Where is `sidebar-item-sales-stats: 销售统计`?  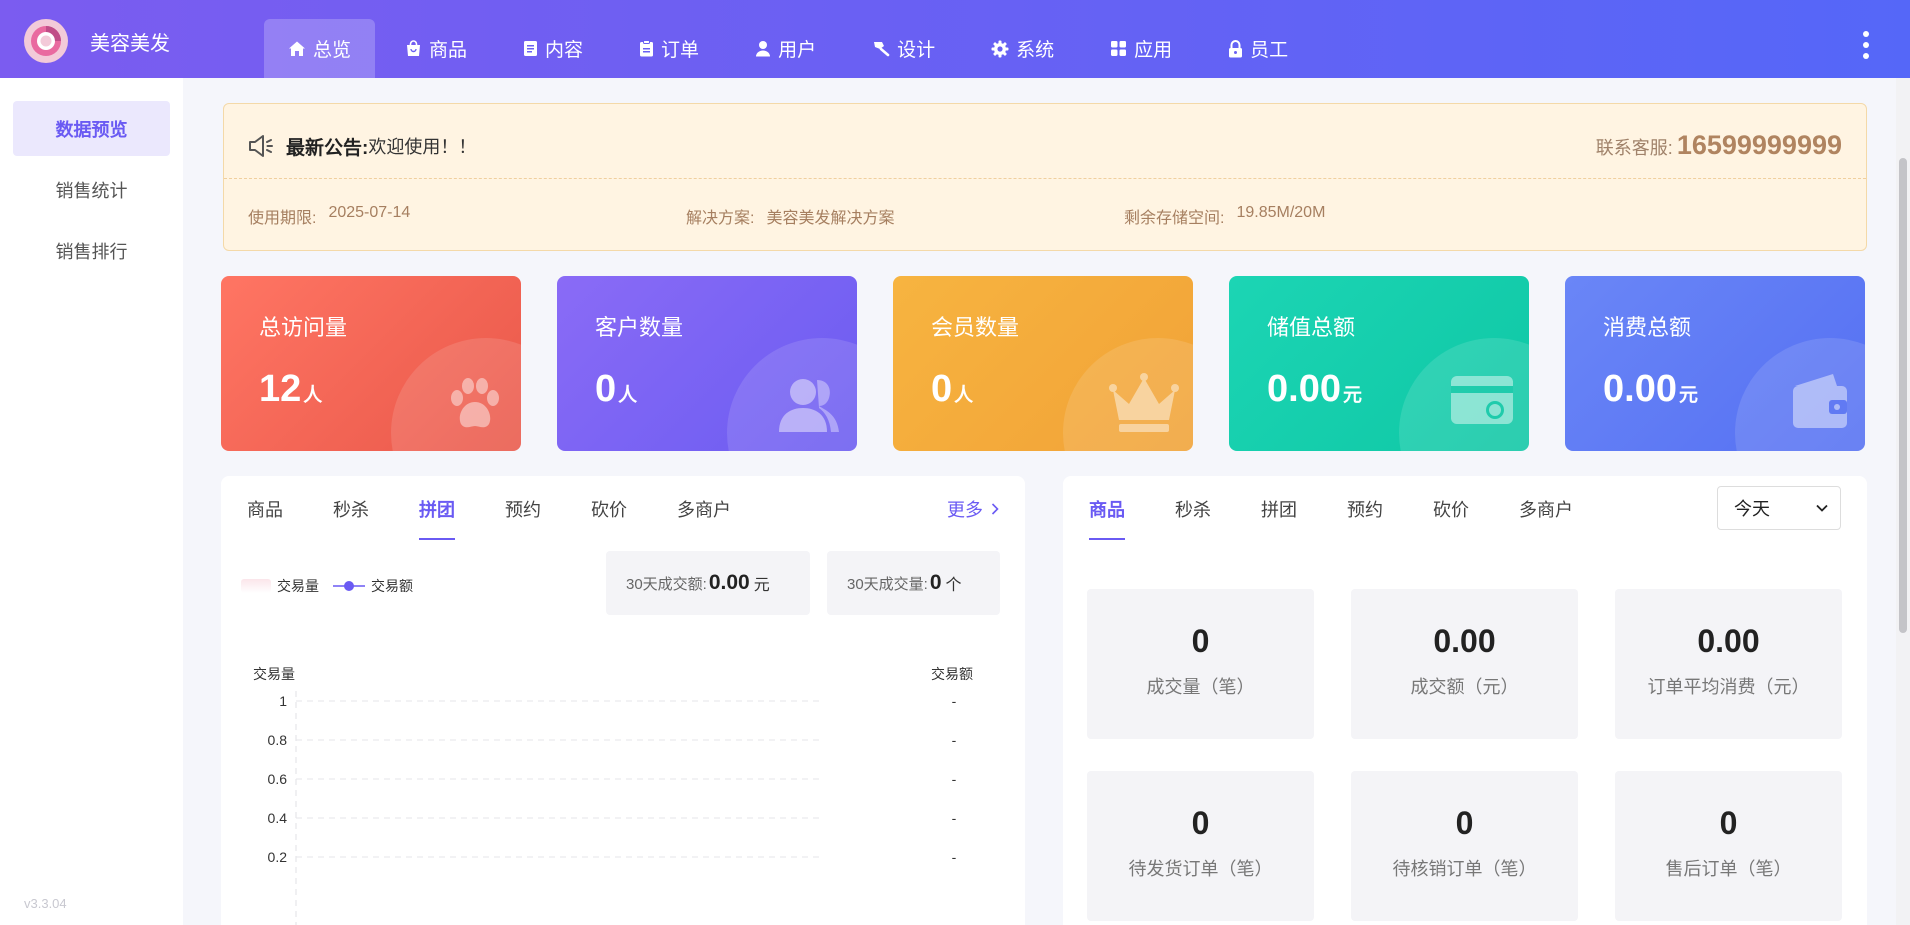
sidebar-item-sales-stats: 销售统计 is located at coordinates (91, 189).